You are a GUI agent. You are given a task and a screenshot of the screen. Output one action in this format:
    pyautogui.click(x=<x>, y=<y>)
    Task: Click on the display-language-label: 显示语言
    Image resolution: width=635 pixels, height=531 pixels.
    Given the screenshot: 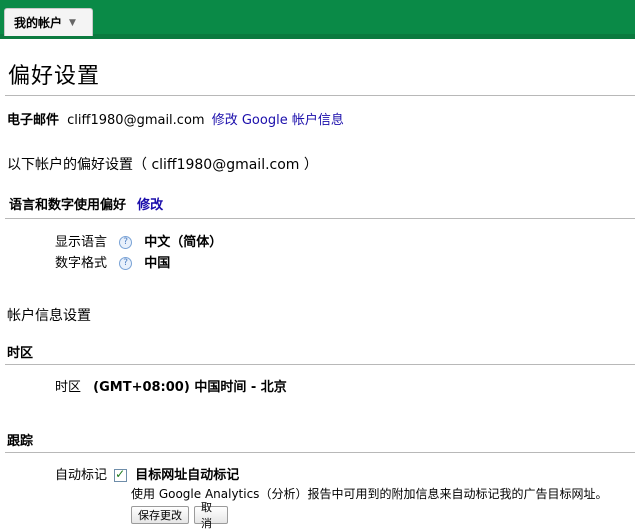 What is the action you would take?
    pyautogui.click(x=81, y=242)
    